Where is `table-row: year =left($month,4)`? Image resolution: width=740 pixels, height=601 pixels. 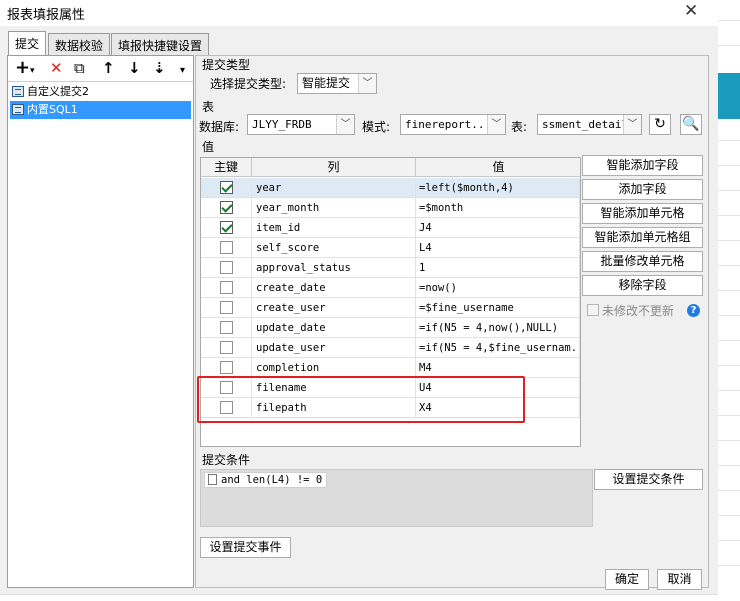 table-row: year =left($month,4) is located at coordinates (390, 188).